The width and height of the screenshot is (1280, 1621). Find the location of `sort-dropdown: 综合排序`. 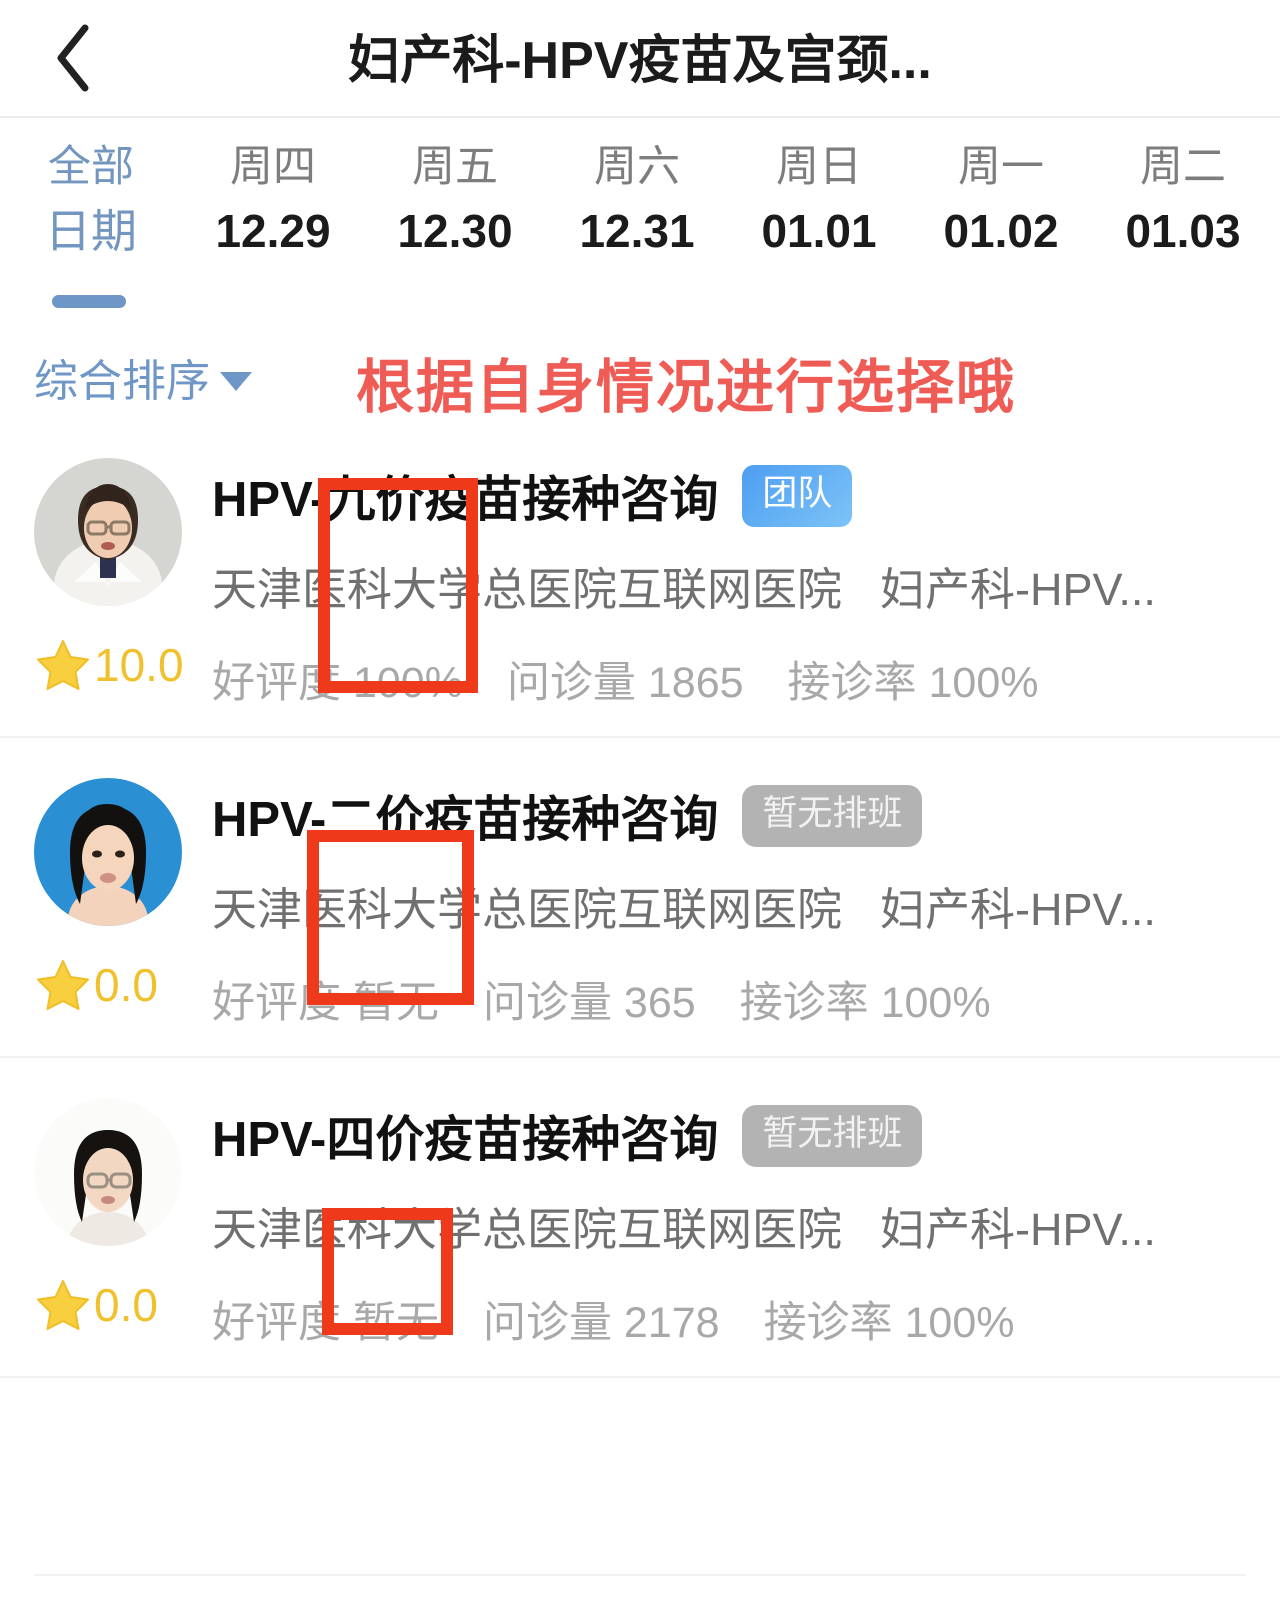

sort-dropdown: 综合排序 is located at coordinates (143, 377).